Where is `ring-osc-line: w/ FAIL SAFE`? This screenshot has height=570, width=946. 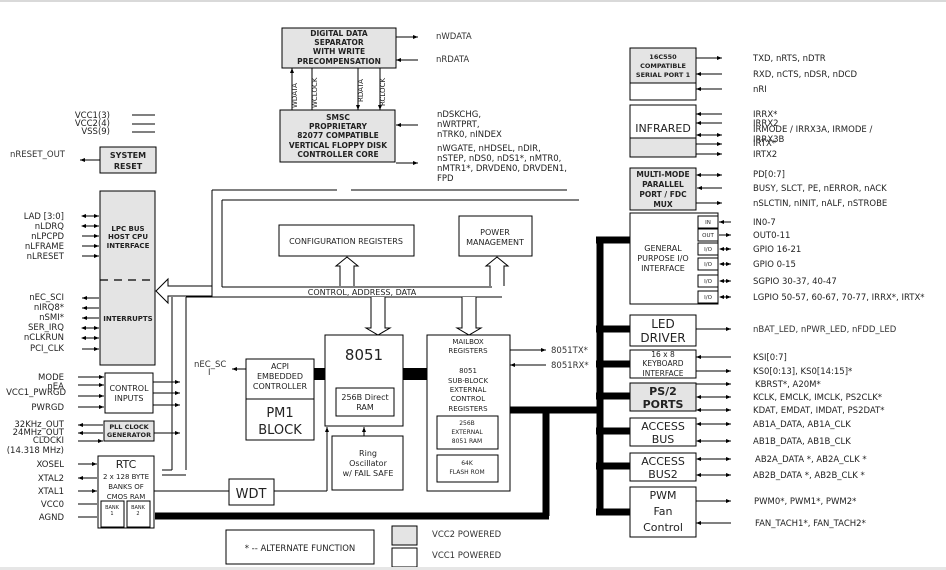 ring-osc-line: w/ FAIL SAFE is located at coordinates (368, 473).